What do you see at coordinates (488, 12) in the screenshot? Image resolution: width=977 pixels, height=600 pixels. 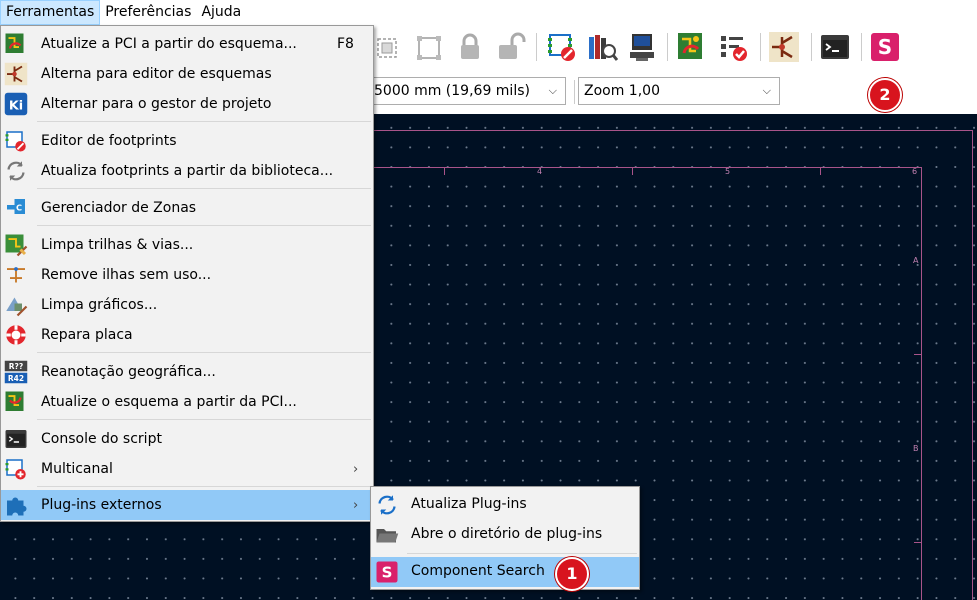 I see `menubar: Ferramentas Preferências Ajuda` at bounding box center [488, 12].